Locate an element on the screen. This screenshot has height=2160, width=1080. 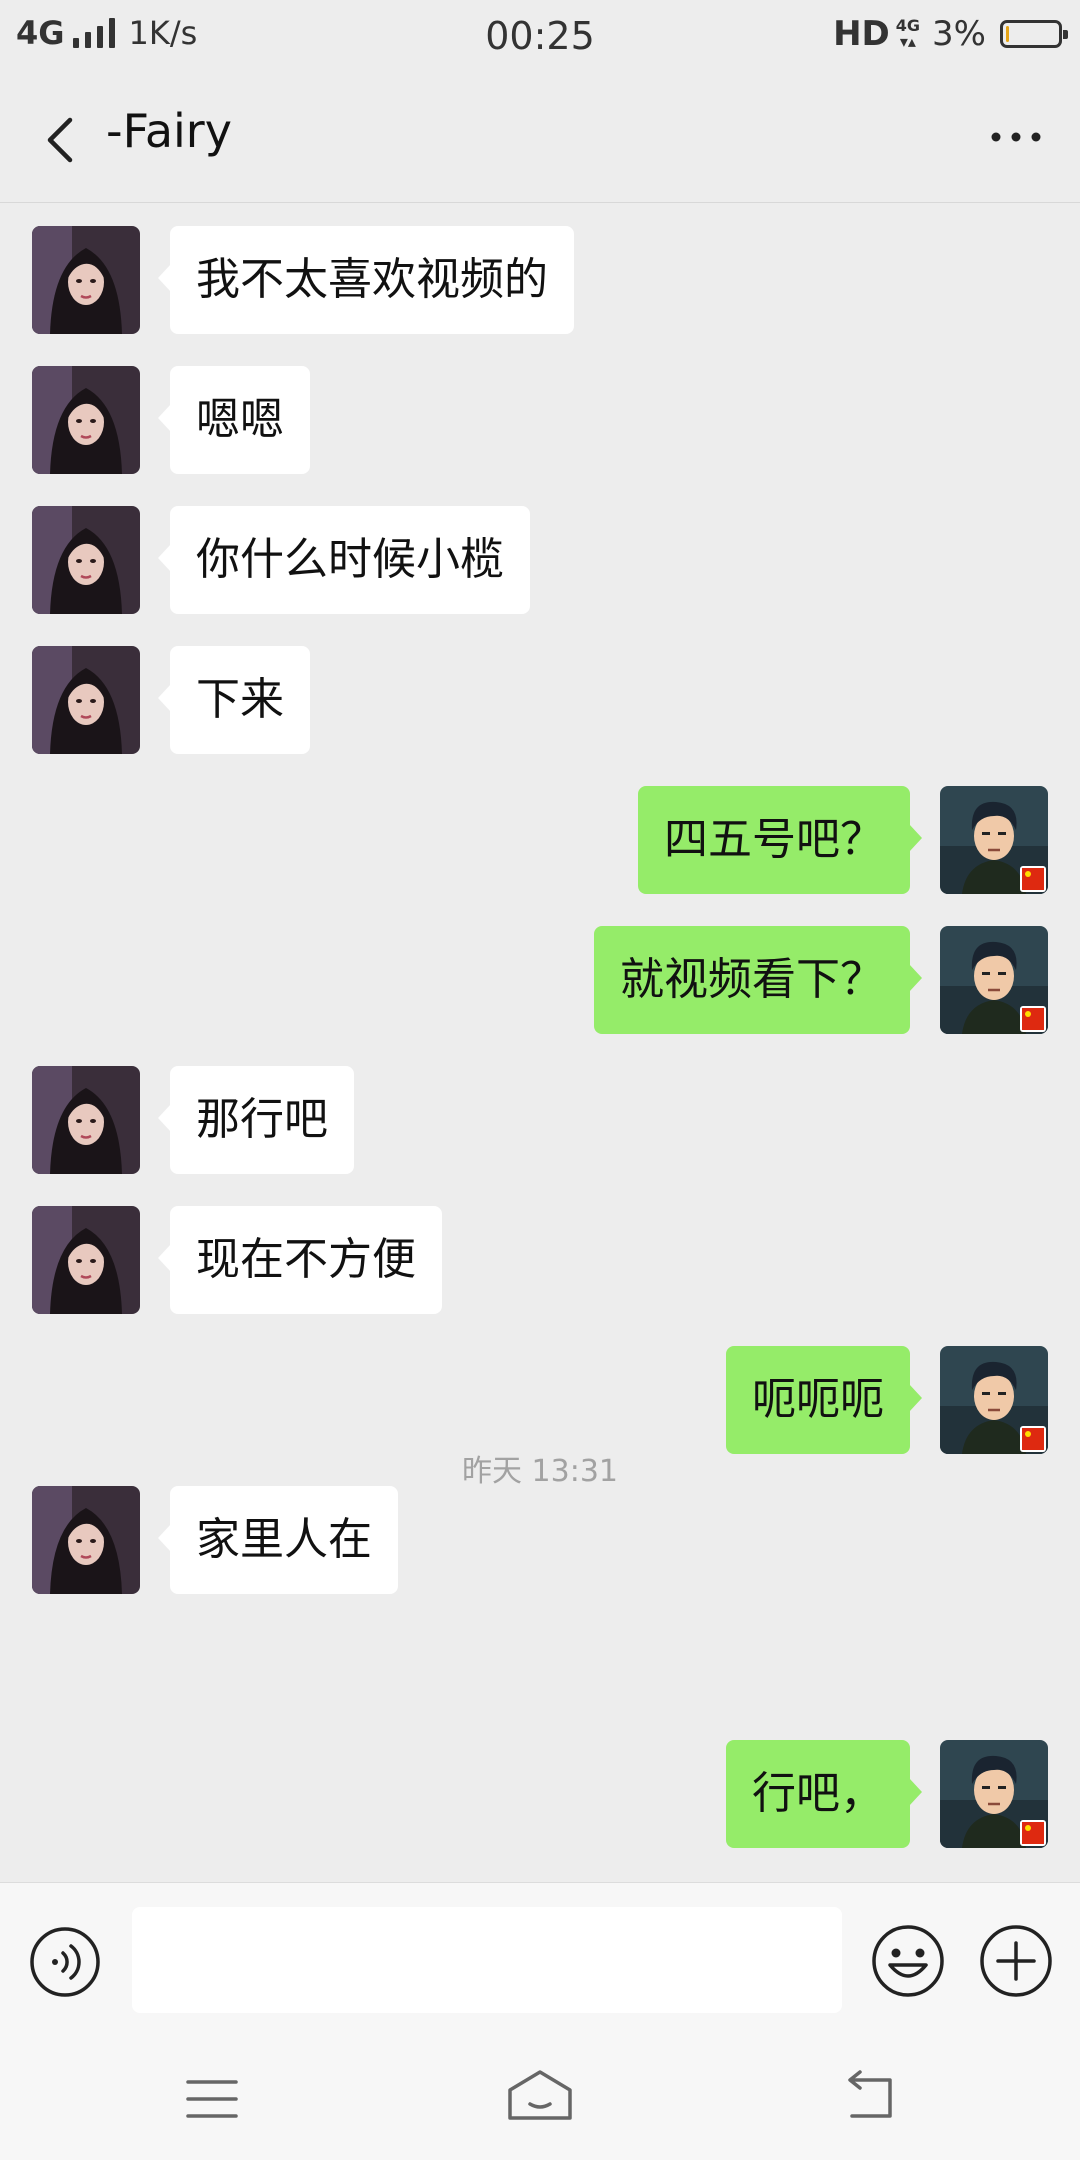
input-bar is located at coordinates (540, 1957).